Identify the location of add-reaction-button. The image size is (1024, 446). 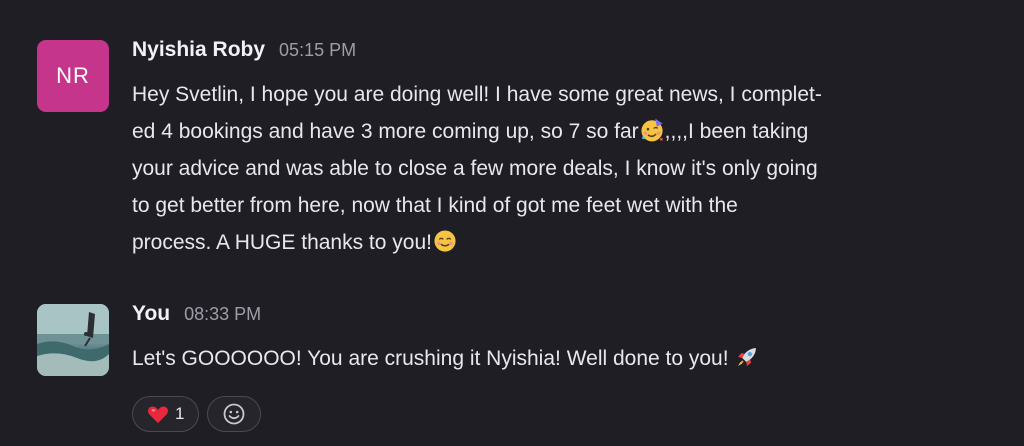
(234, 414).